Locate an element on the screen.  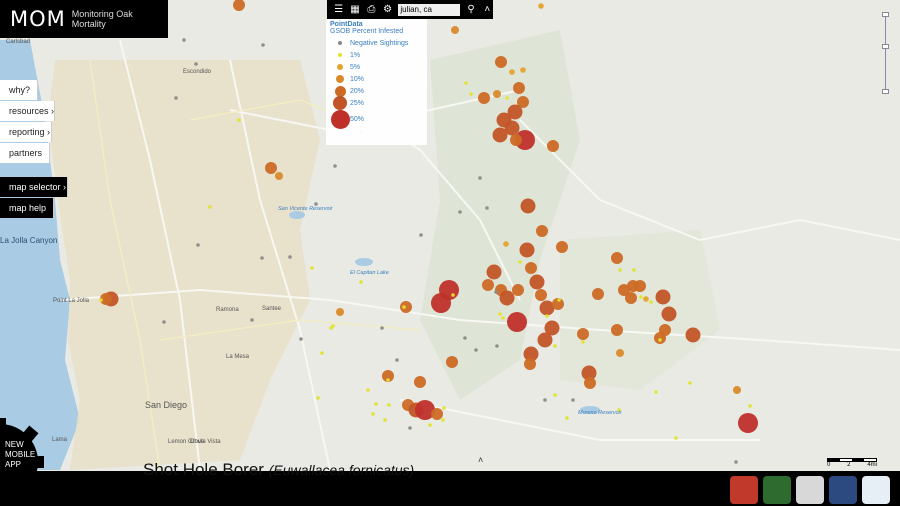
search-input is located at coordinates (429, 9).